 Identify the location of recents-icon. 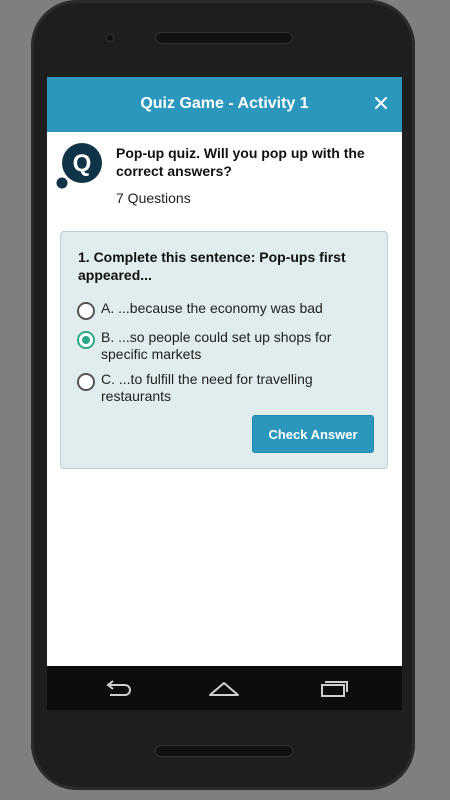
(332, 688).